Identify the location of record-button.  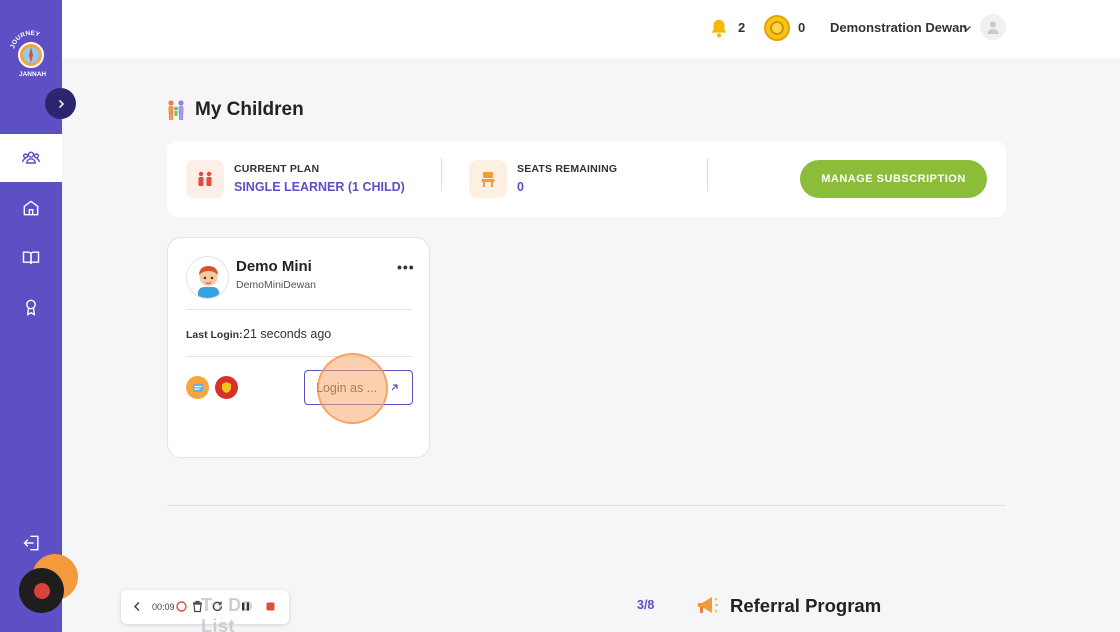
(41, 590).